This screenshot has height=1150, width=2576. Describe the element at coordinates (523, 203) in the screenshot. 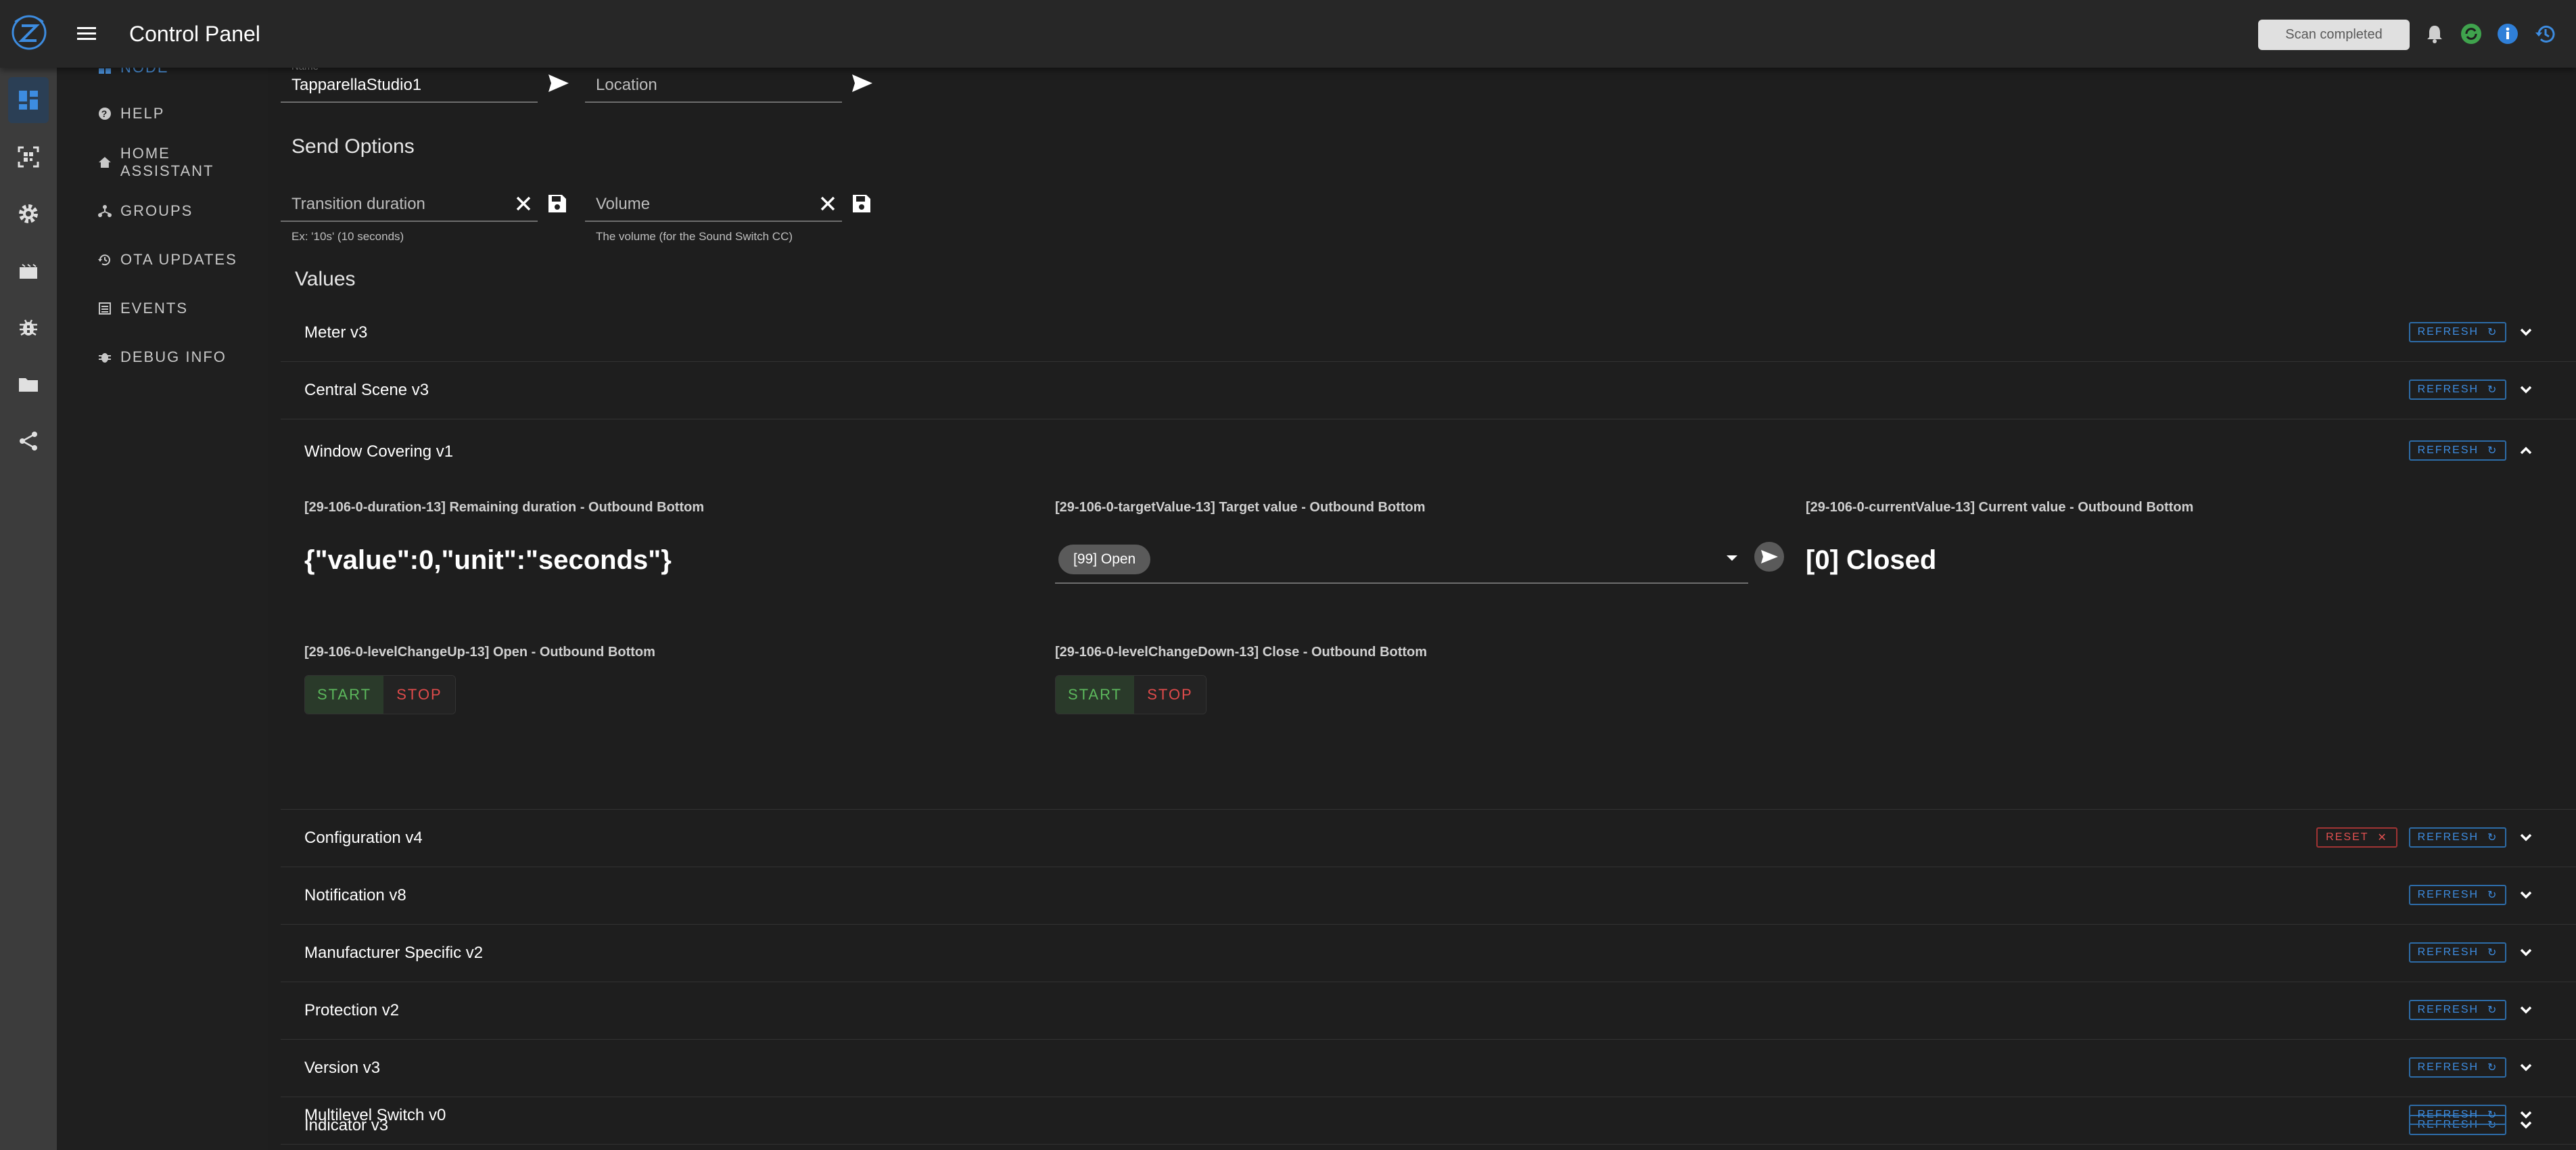

I see `clear-transition-icon` at that location.